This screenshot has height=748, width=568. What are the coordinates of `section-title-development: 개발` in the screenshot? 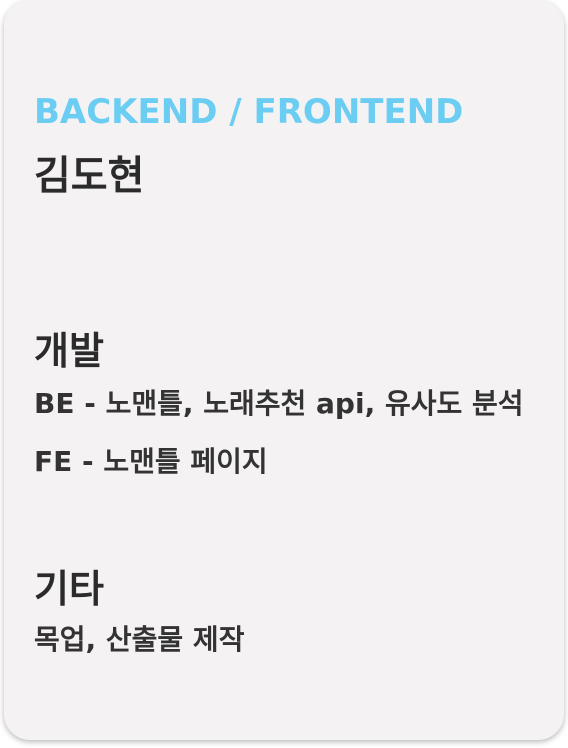 It's located at (69, 351).